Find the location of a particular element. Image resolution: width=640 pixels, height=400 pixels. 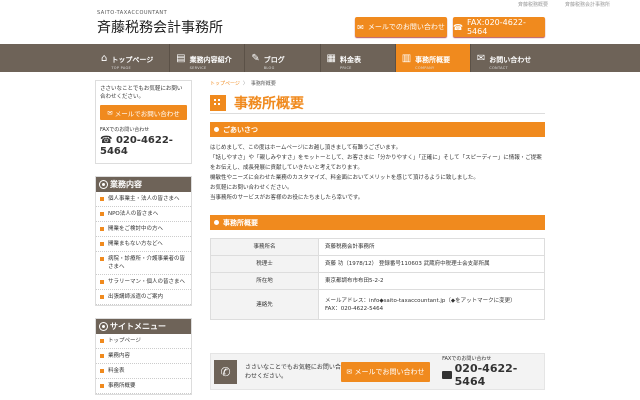

footer-fax-label: FAXでのお問い合わせ is located at coordinates (467, 359).